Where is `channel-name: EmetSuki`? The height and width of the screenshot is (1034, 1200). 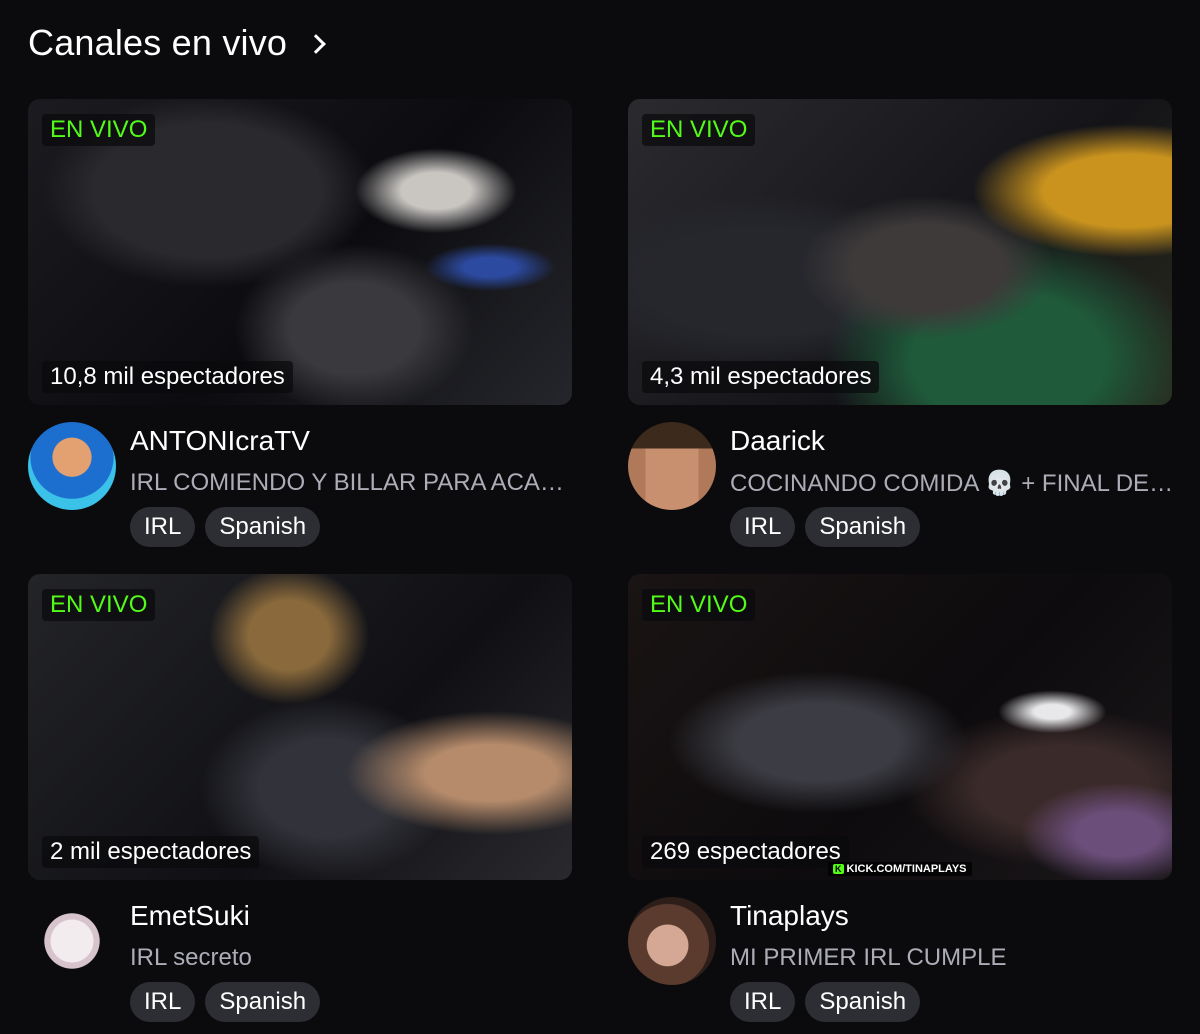
channel-name: EmetSuki is located at coordinates (190, 916).